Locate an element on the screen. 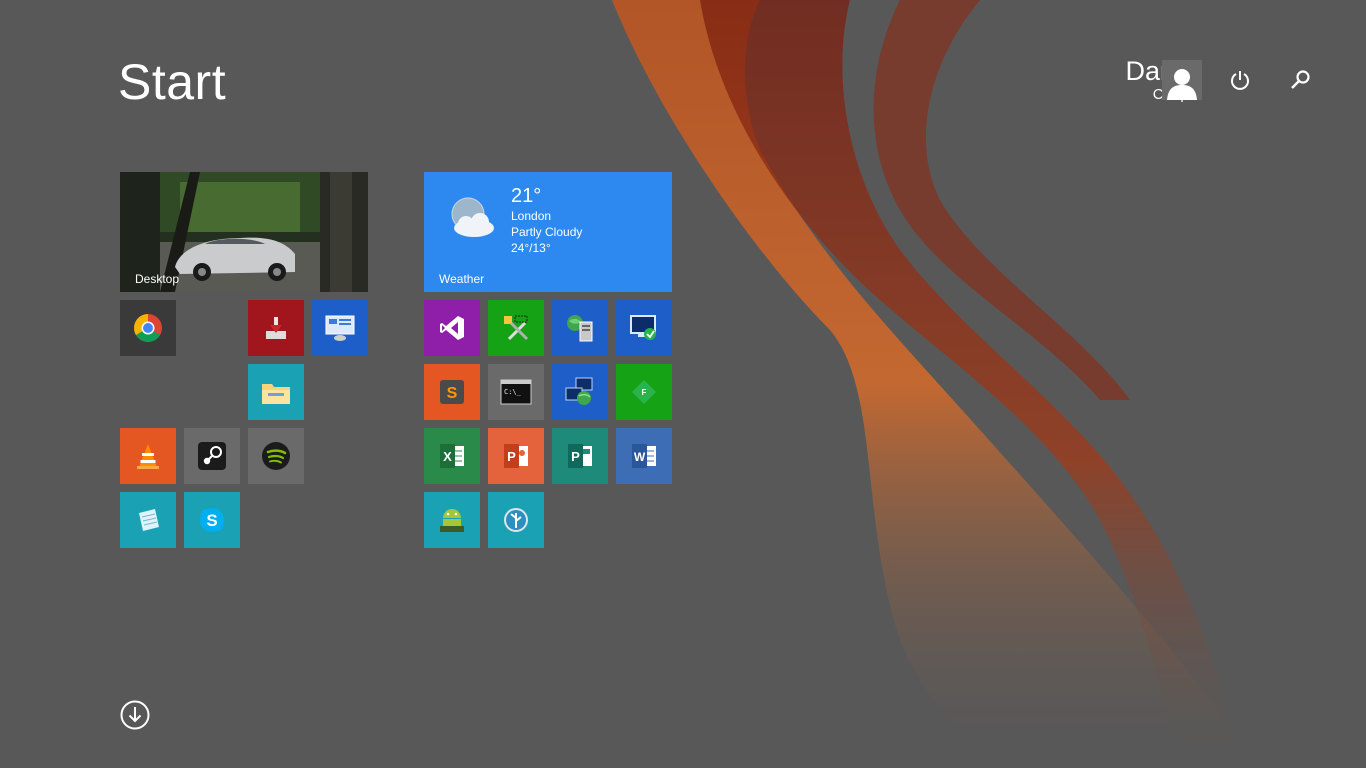 This screenshot has height=768, width=1366. chrome-icon is located at coordinates (148, 328).